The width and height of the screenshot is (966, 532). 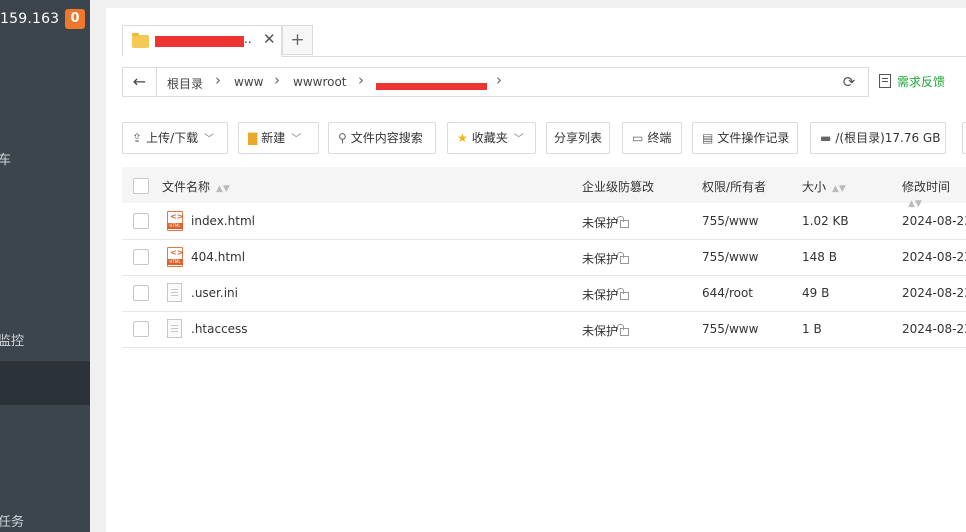 What do you see at coordinates (544, 188) in the screenshot?
I see `table-header: 文件名称 ▲▼ 企业级防篡改 权限/所有者 大小 ▲▼ 修改时间▲▼` at bounding box center [544, 188].